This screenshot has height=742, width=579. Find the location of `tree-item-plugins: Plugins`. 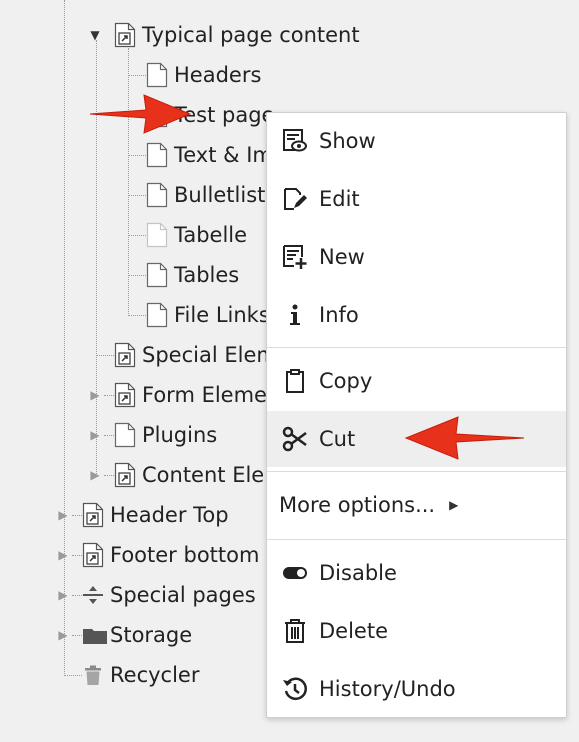

tree-item-plugins: Plugins is located at coordinates (165, 435).